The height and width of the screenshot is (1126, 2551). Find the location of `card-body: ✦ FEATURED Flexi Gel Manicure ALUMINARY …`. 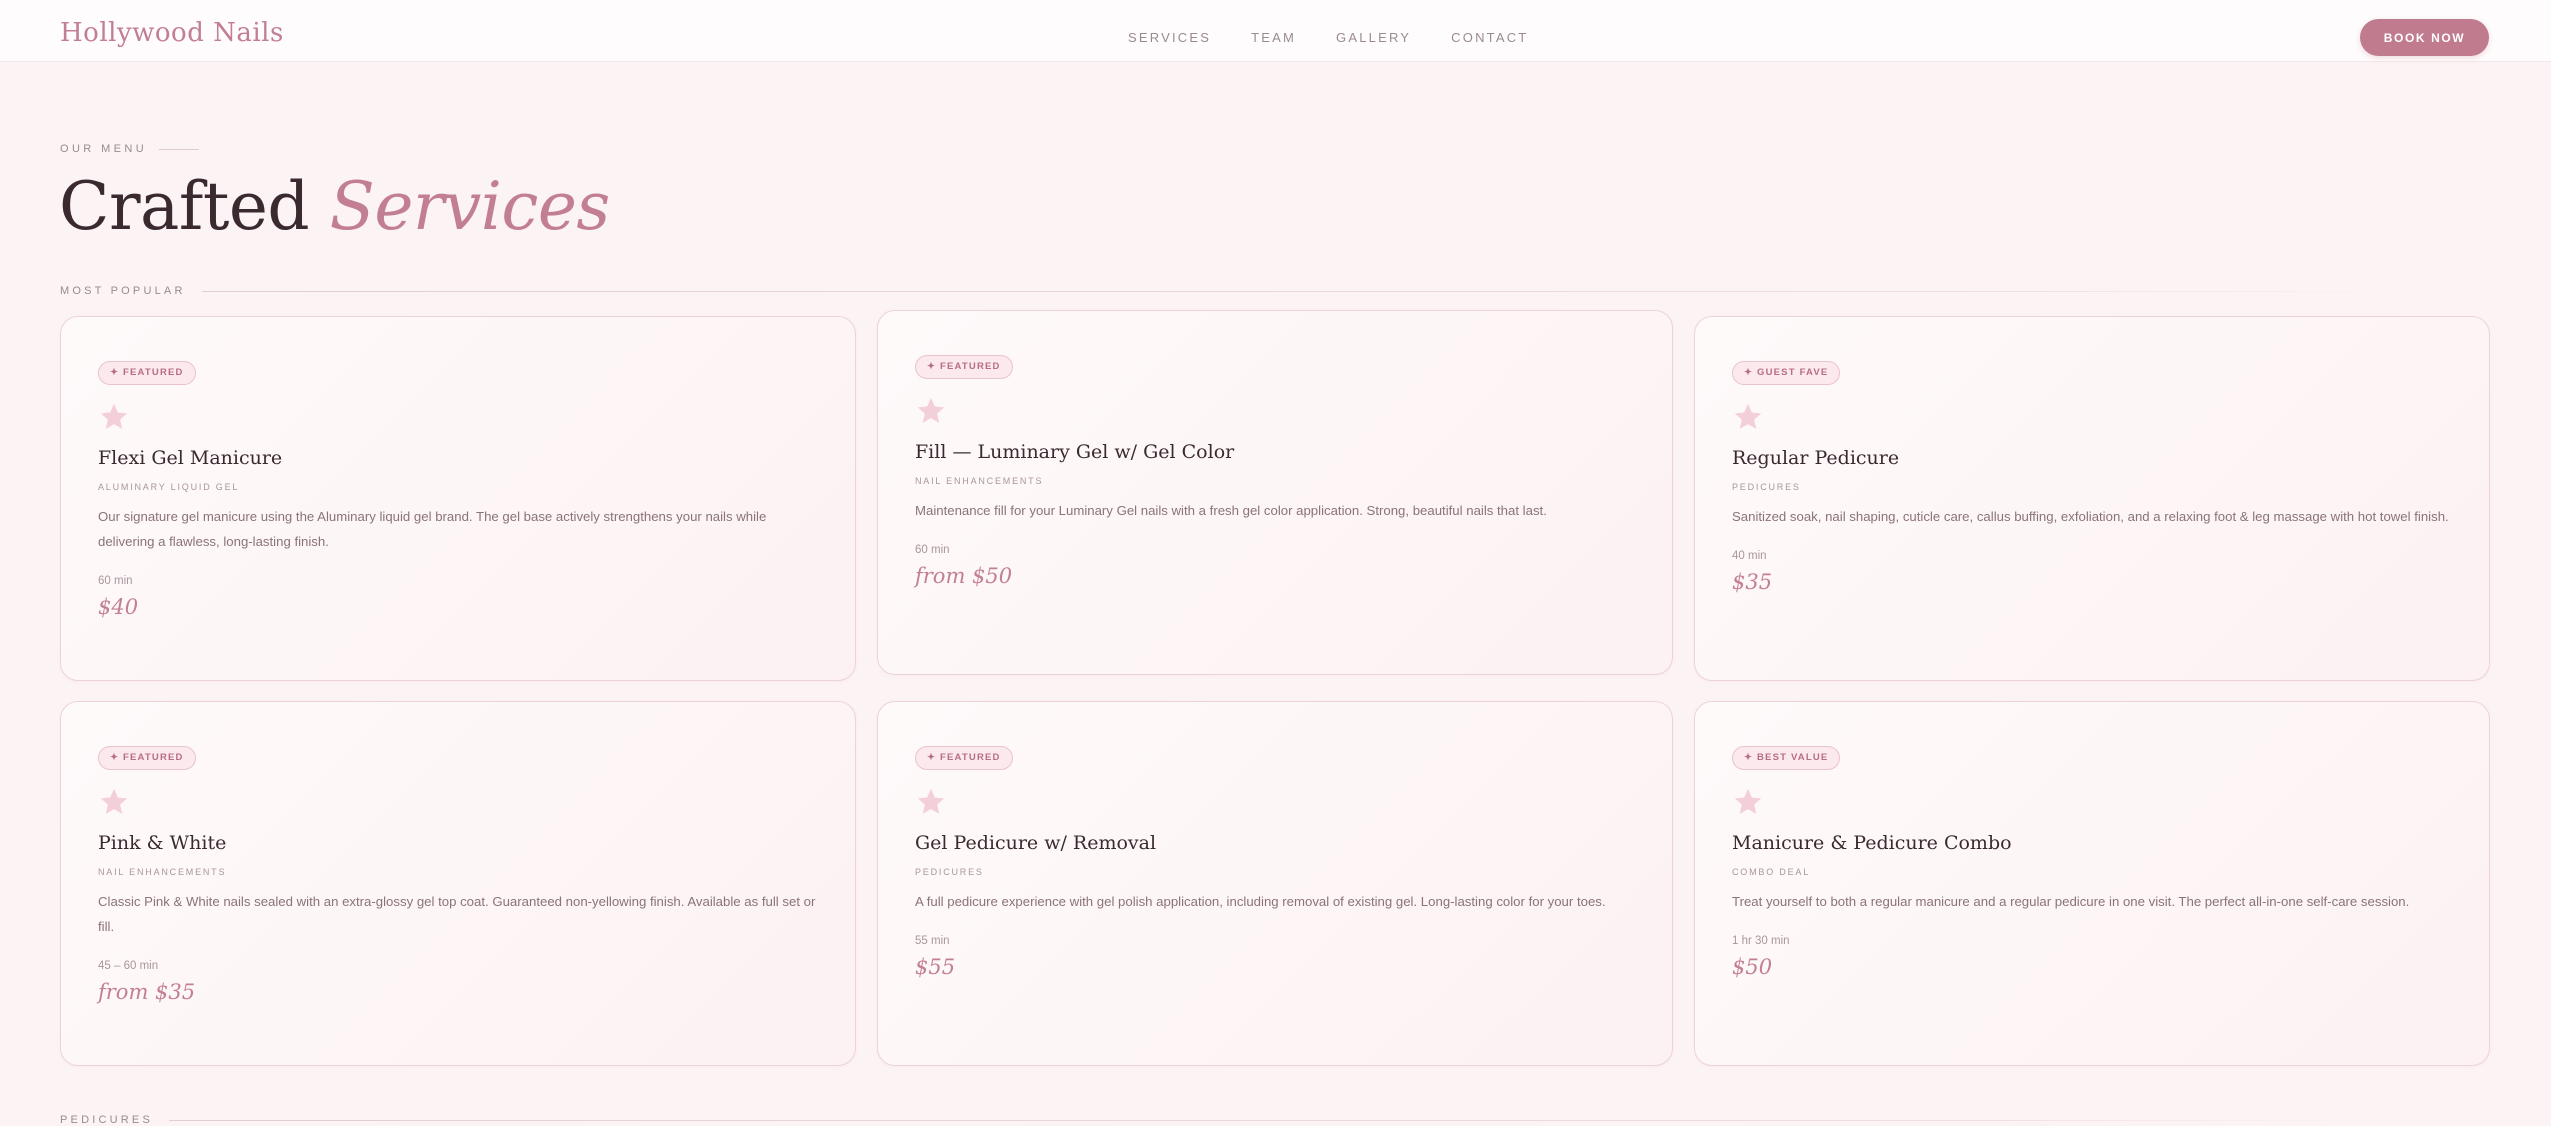

card-body: ✦ FEATURED Flexi Gel Manicure ALUMINARY … is located at coordinates (458, 490).